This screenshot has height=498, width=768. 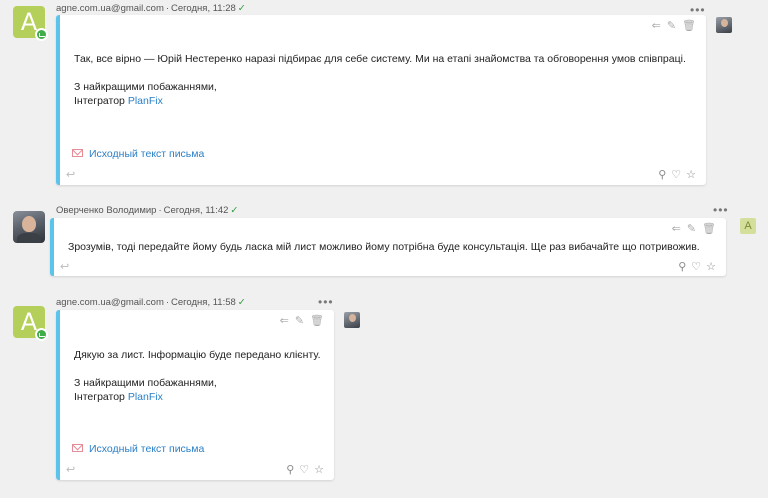 What do you see at coordinates (203, 8) in the screenshot?
I see `timestamp: Сегодня, 11:28` at bounding box center [203, 8].